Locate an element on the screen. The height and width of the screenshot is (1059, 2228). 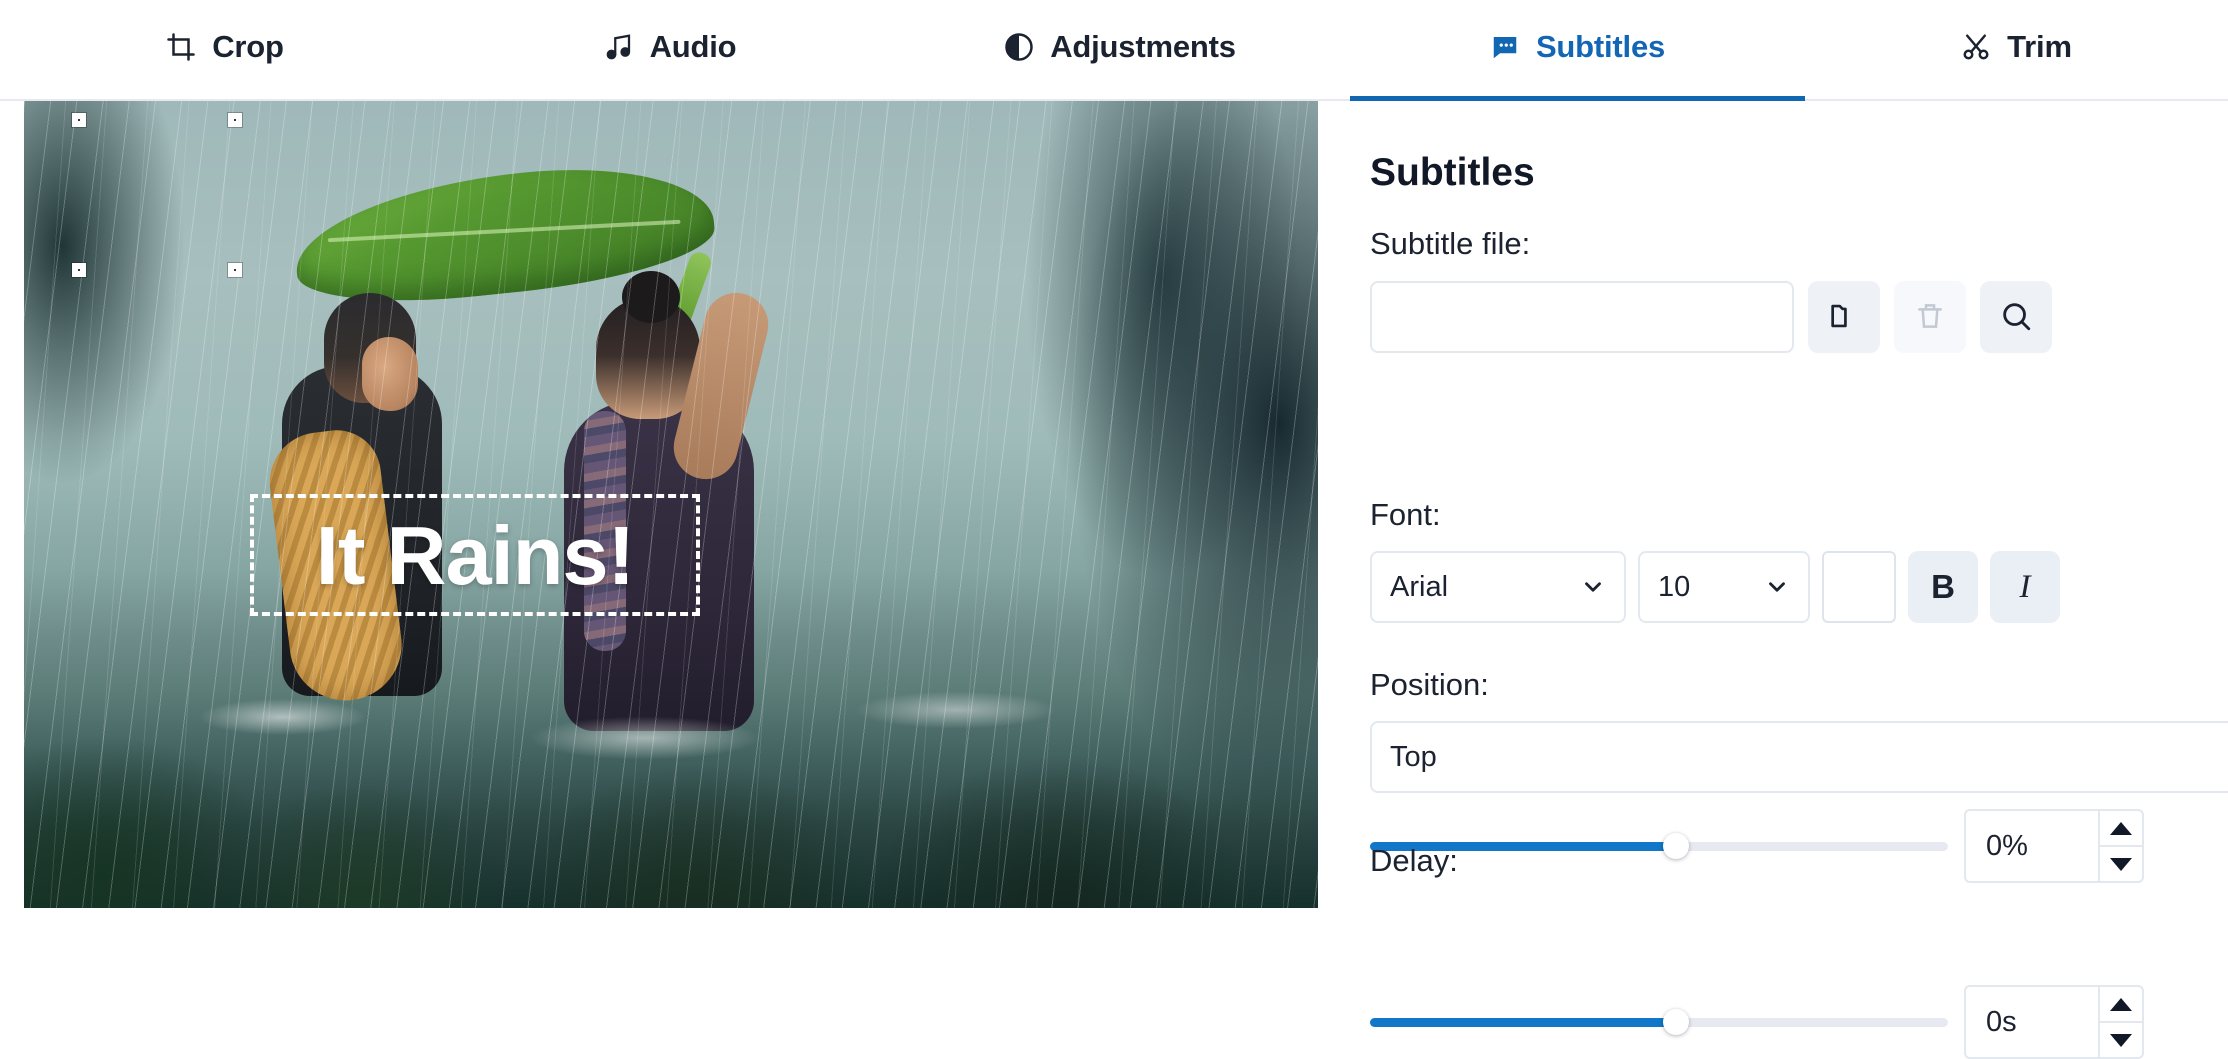
tab-crop: Crop is located at coordinates (225, 50).